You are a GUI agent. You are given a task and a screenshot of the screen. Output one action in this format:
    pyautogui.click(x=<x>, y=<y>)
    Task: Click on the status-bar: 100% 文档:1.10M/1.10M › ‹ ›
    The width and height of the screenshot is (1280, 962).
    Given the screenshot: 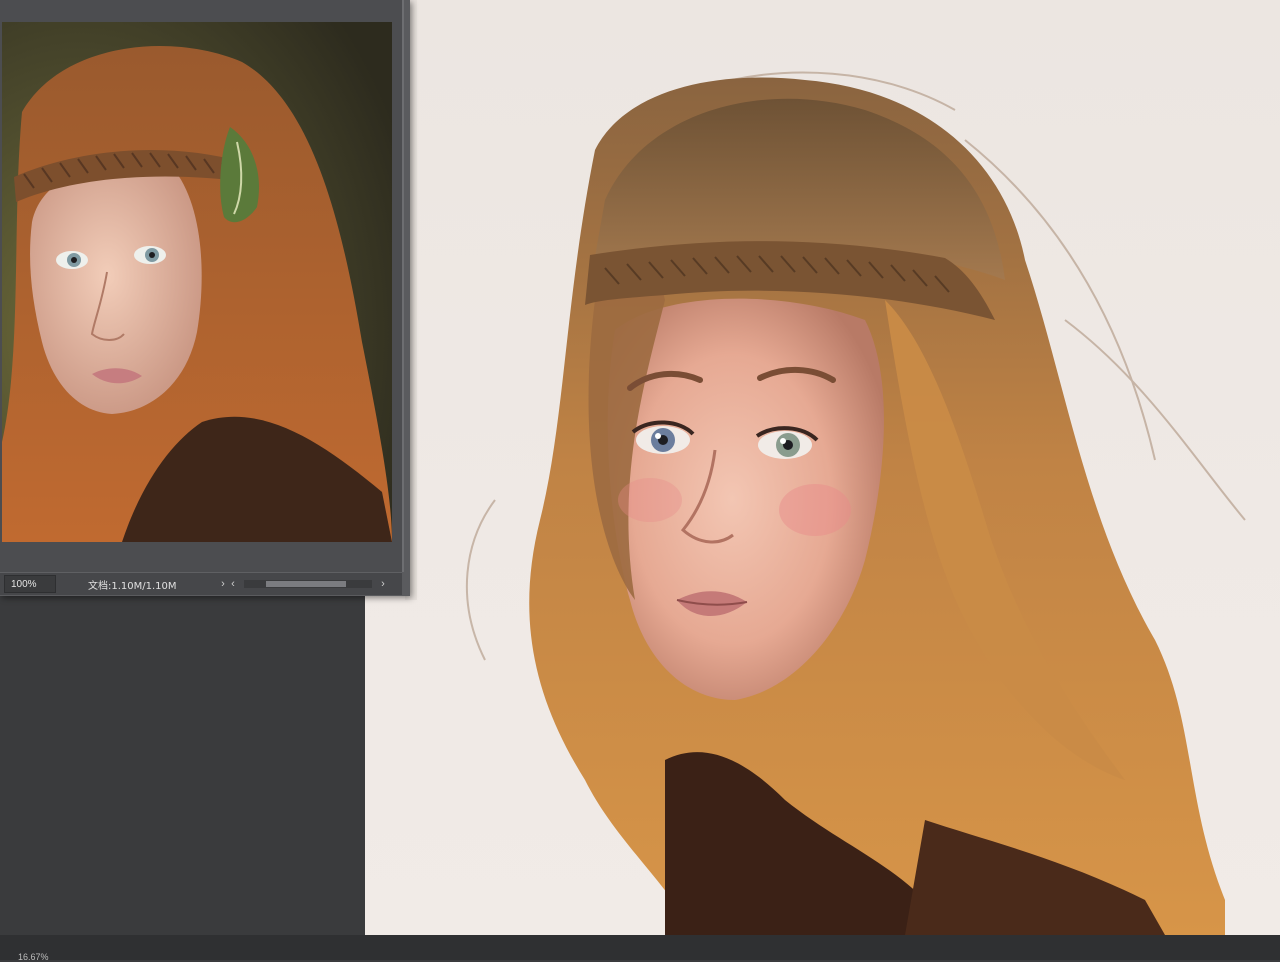 What is the action you would take?
    pyautogui.click(x=201, y=583)
    